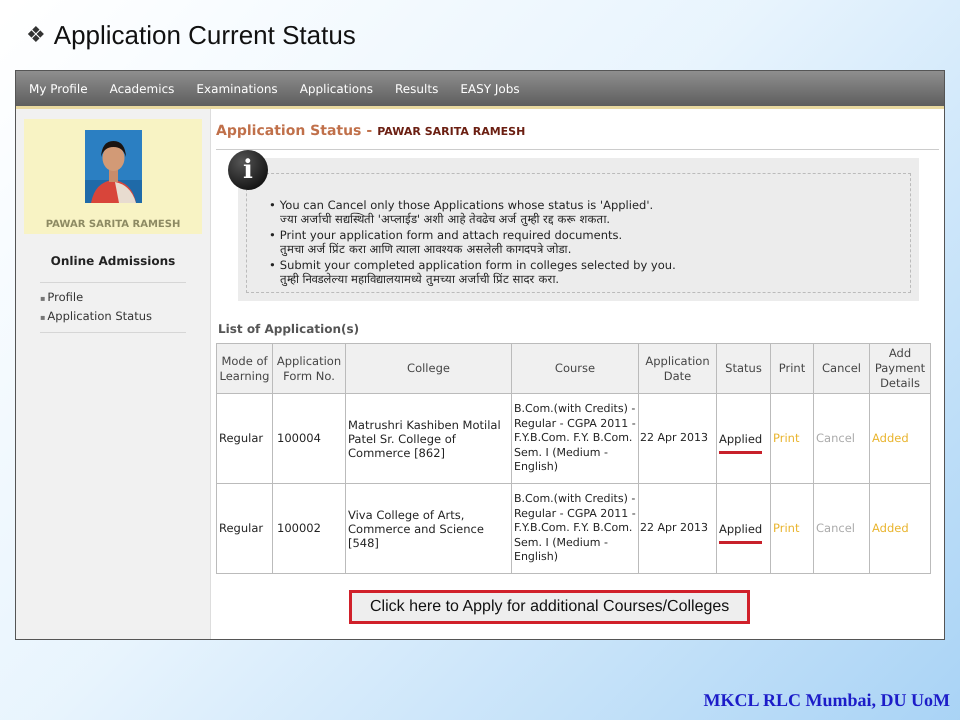  What do you see at coordinates (451, 132) in the screenshot?
I see `student-name-heading: PAWAR SARITA RAMESH` at bounding box center [451, 132].